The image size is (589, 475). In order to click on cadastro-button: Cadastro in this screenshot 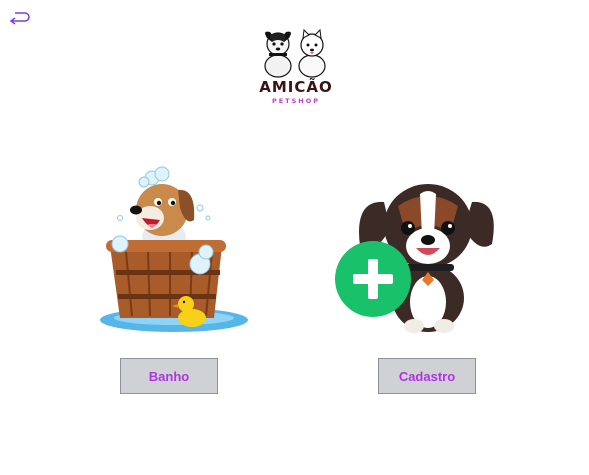, I will do `click(427, 376)`.